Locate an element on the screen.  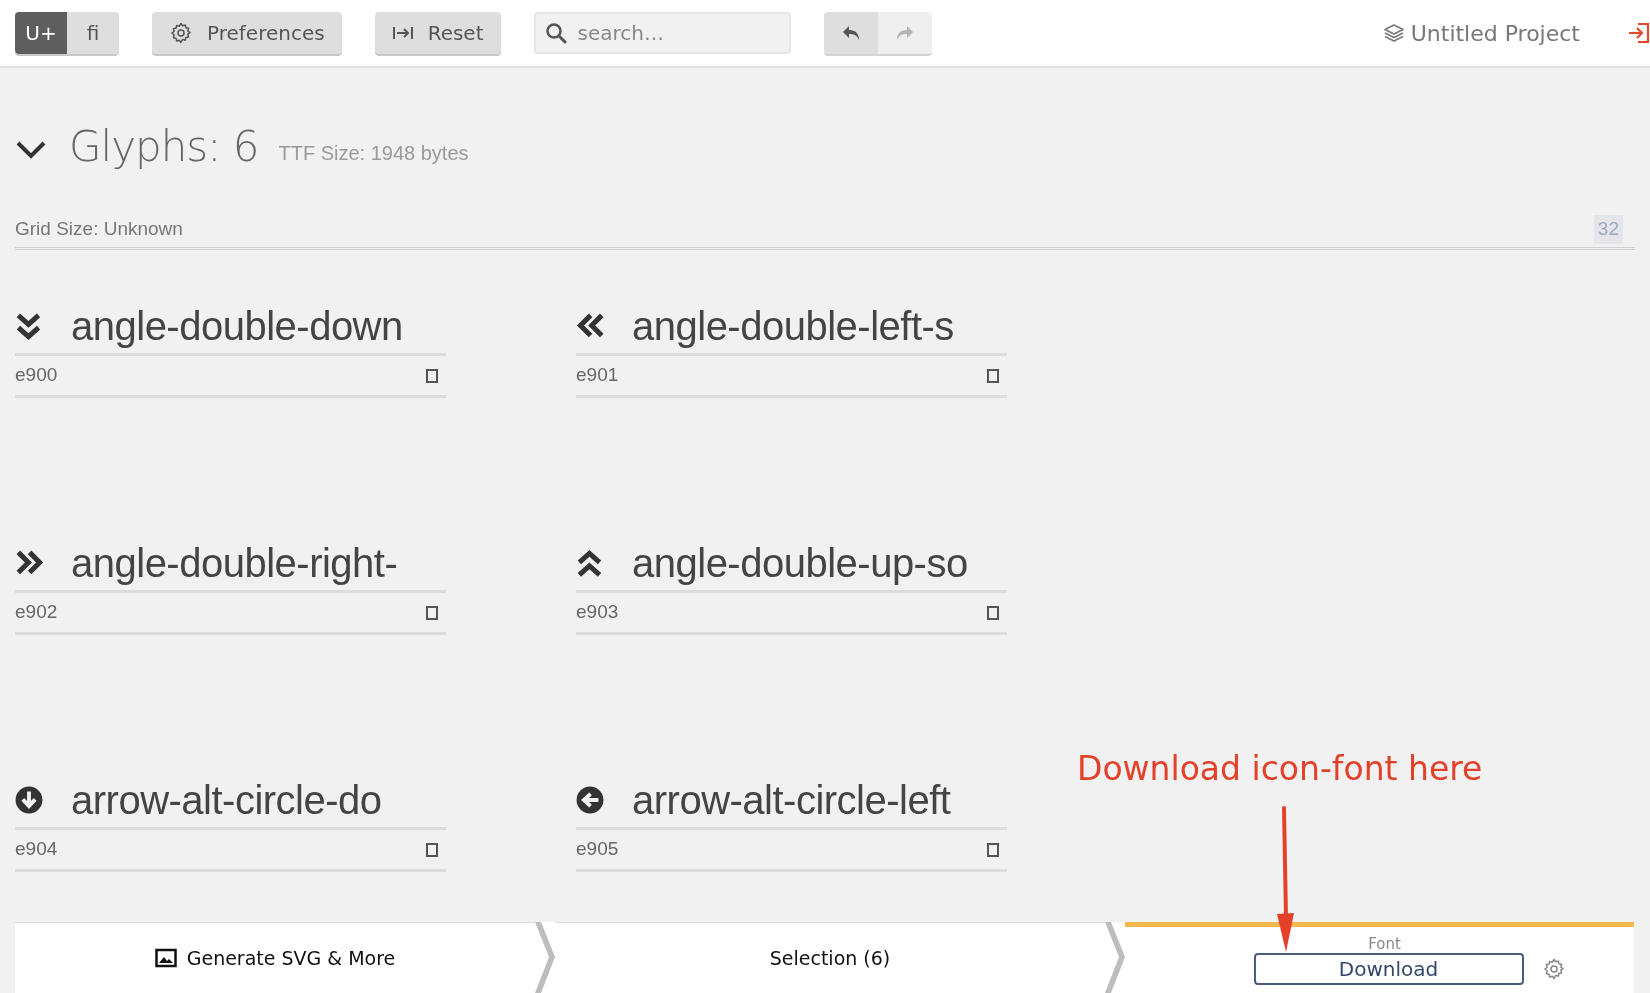
search-icon is located at coordinates (555, 33).